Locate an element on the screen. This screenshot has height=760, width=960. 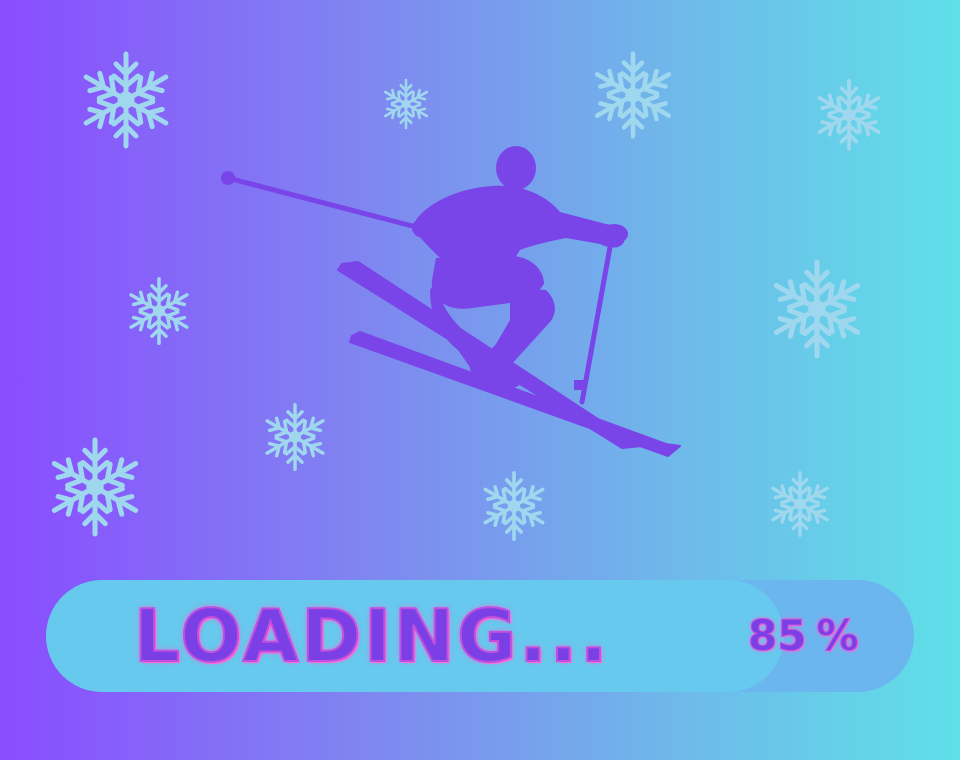
loading-percentage: 85% is located at coordinates (803, 636).